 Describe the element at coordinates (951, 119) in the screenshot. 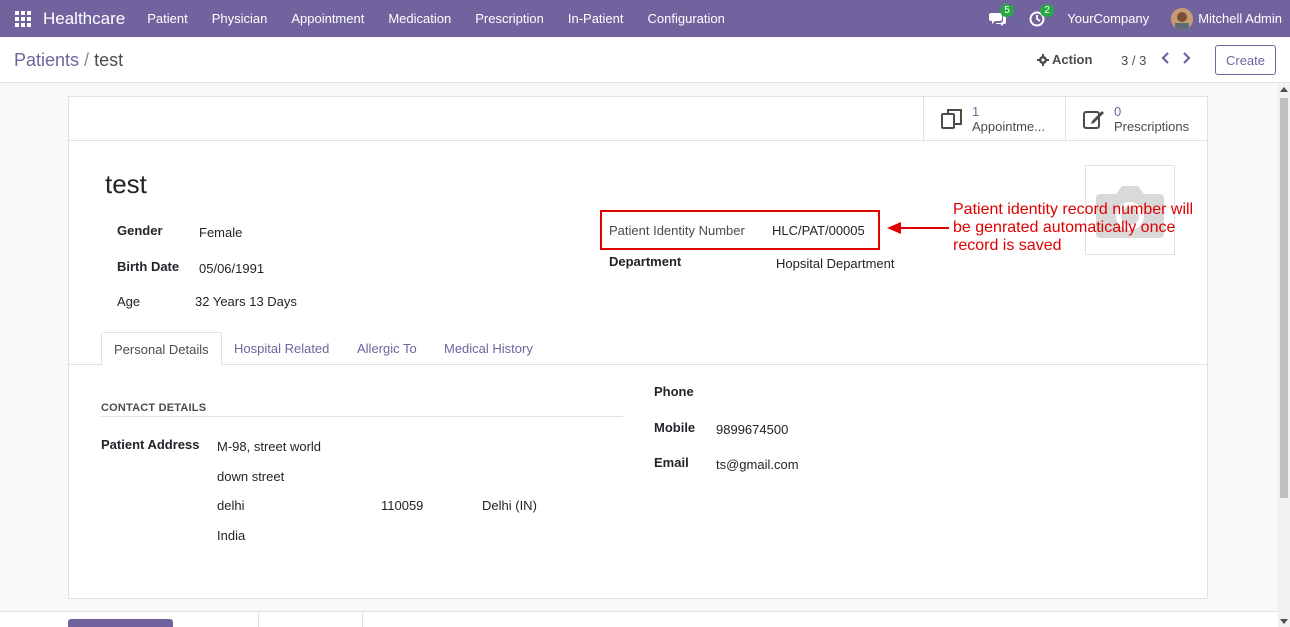

I see `copy-icon` at that location.